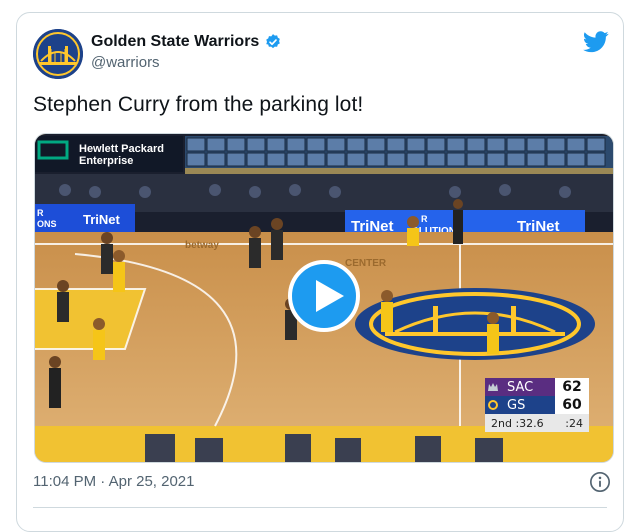 The height and width of the screenshot is (532, 640). I want to click on scoreboard-row-gs: GS 60, so click(537, 405).